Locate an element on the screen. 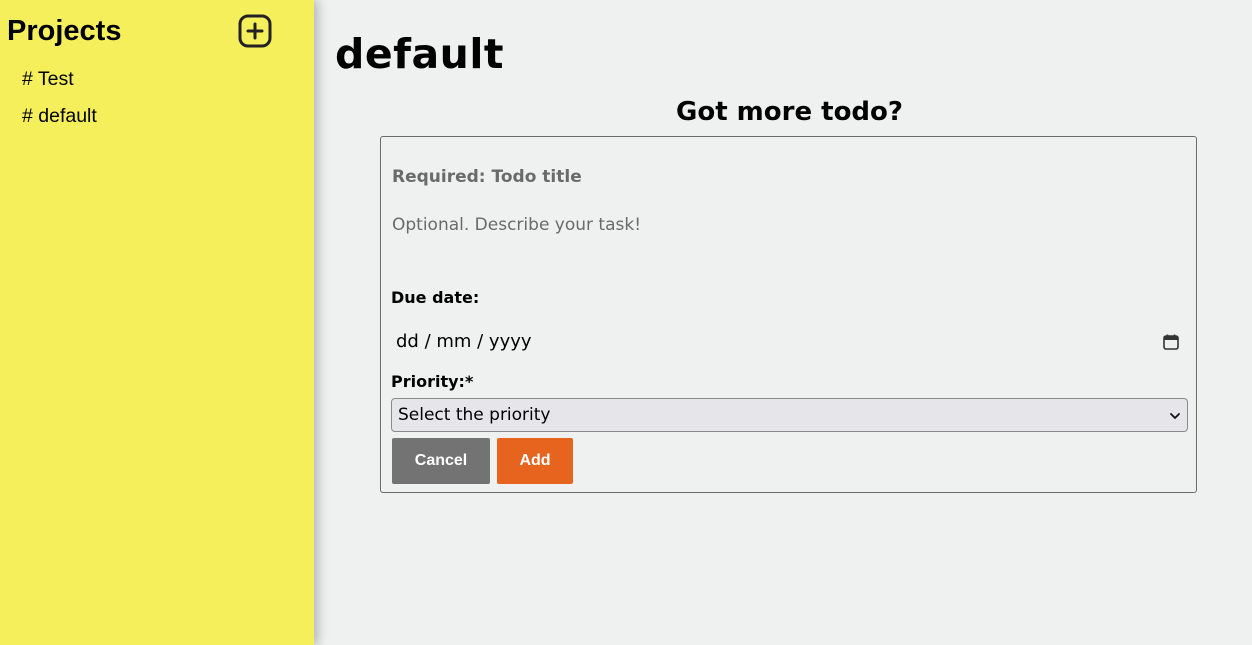 This screenshot has width=1252, height=645. priority-select: Select the priority is located at coordinates (789, 415).